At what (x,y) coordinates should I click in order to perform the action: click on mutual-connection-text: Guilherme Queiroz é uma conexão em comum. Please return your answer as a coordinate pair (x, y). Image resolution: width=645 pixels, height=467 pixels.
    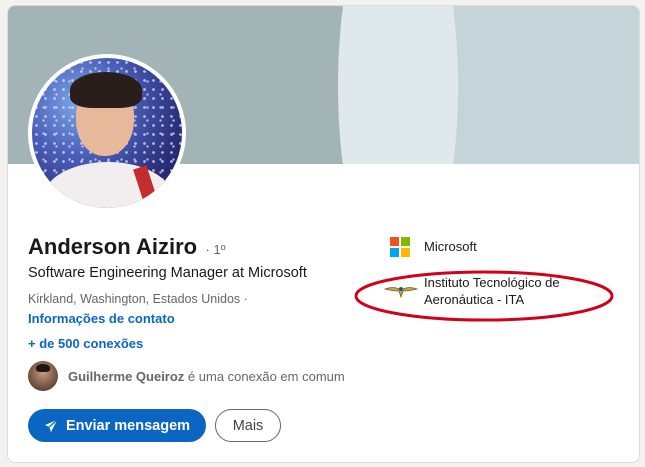
    Looking at the image, I should click on (206, 376).